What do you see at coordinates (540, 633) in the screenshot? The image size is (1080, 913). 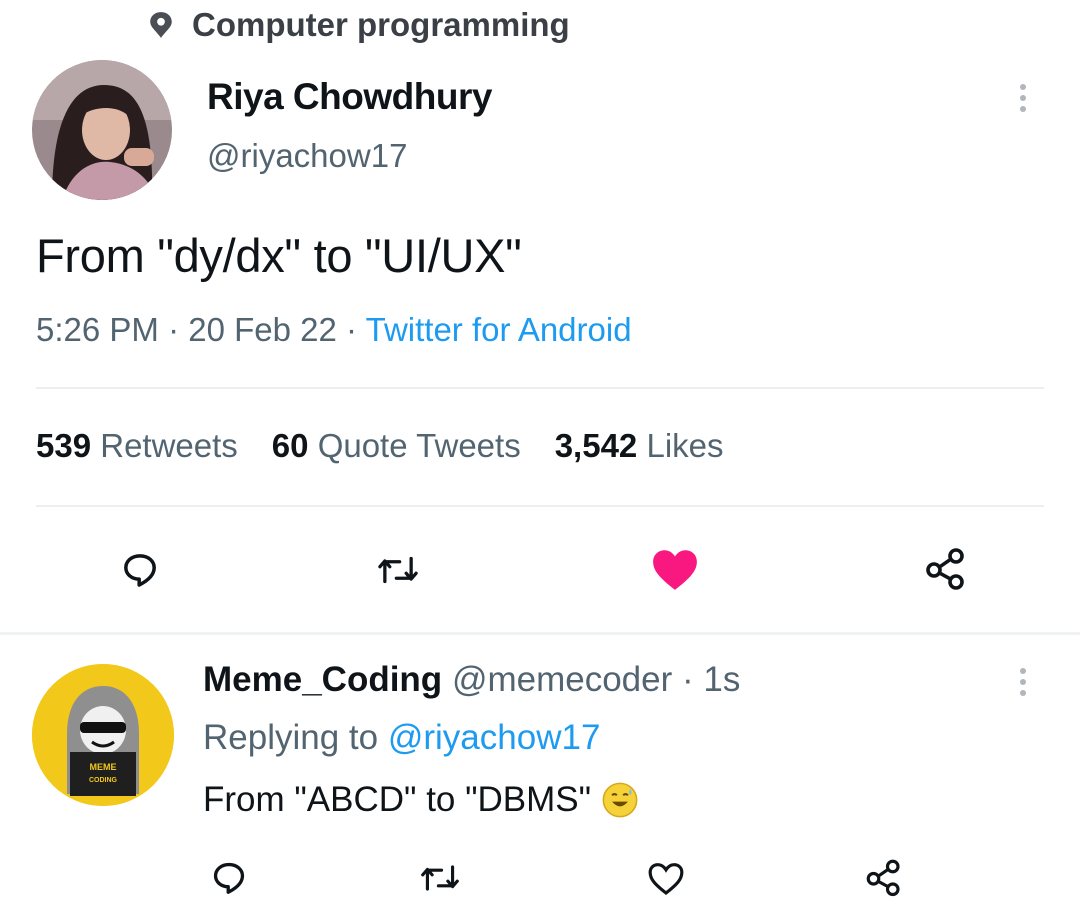 I see `section-separator` at bounding box center [540, 633].